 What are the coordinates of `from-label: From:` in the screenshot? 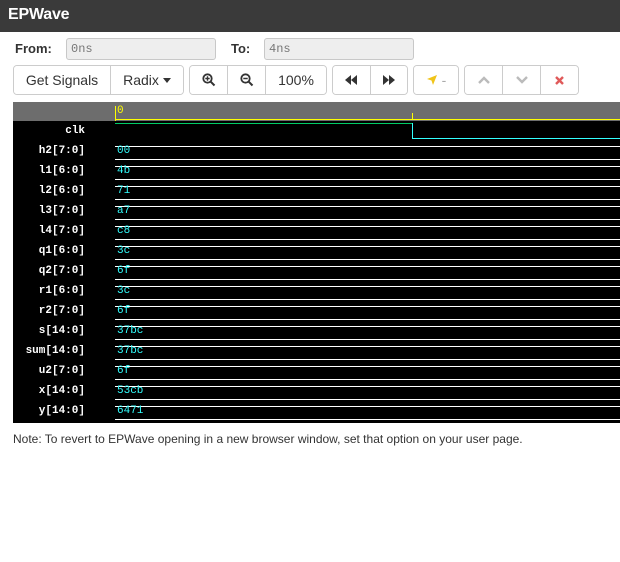 It's located at (33, 48).